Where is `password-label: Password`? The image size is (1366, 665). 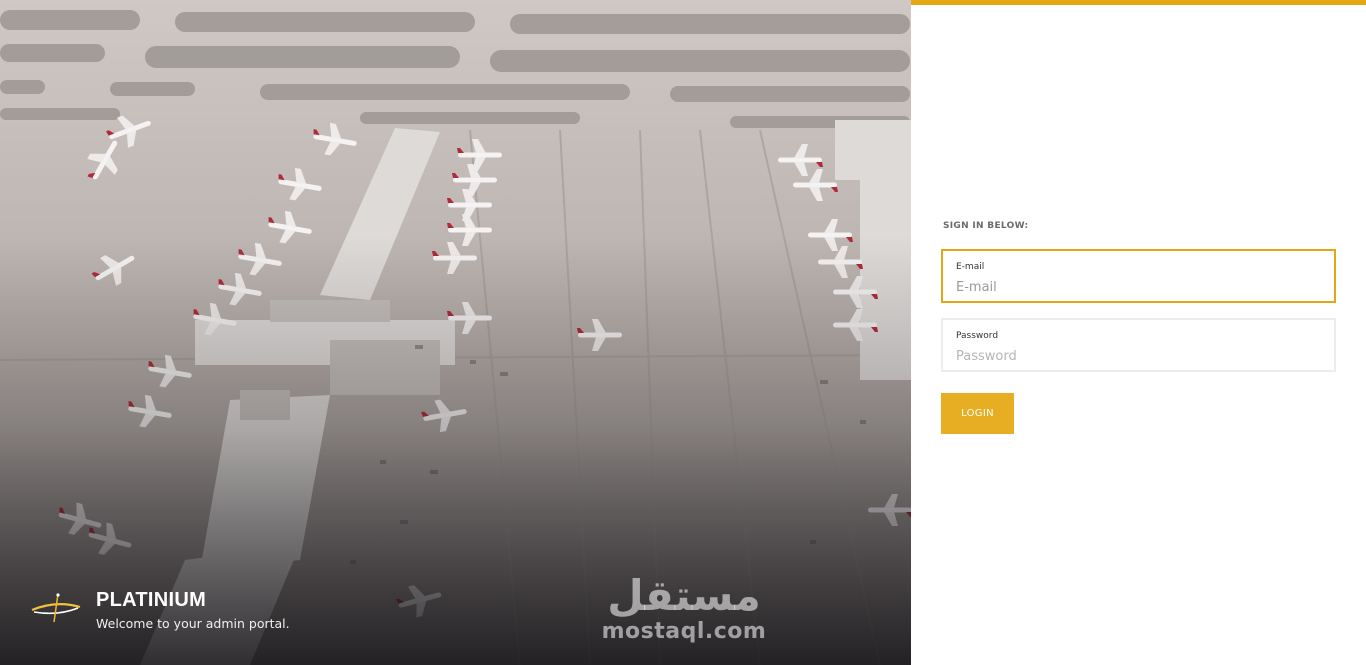
password-label: Password is located at coordinates (977, 336).